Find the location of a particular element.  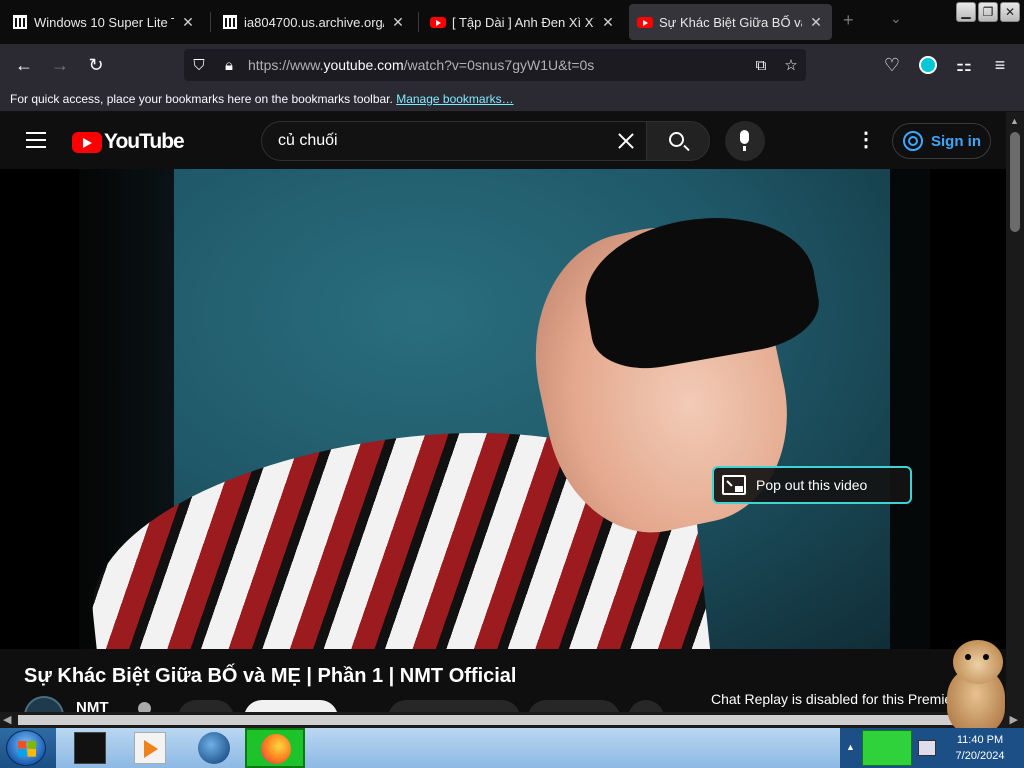

network-icon is located at coordinates (927, 748).